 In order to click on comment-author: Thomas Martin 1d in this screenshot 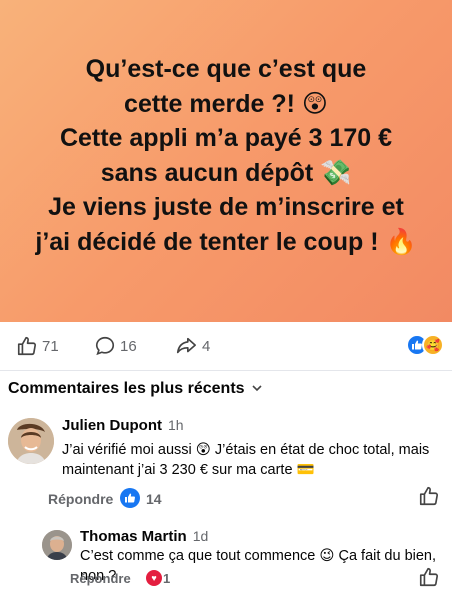, I will do `click(144, 536)`.